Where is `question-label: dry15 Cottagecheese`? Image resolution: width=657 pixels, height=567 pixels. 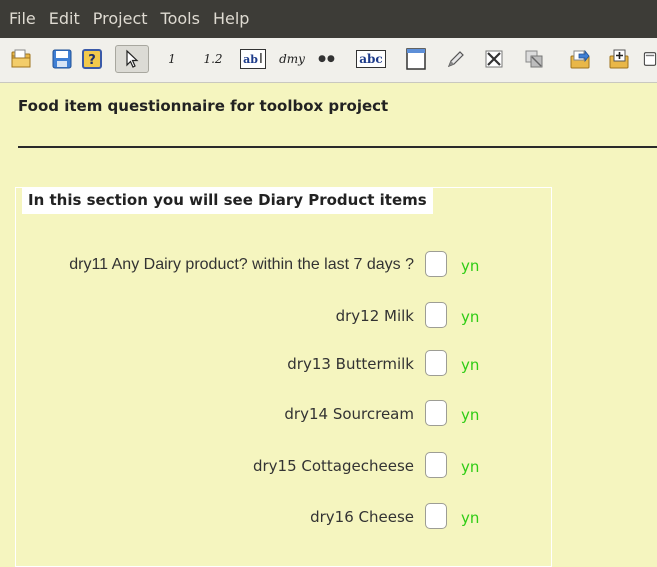 question-label: dry15 Cottagecheese is located at coordinates (333, 466).